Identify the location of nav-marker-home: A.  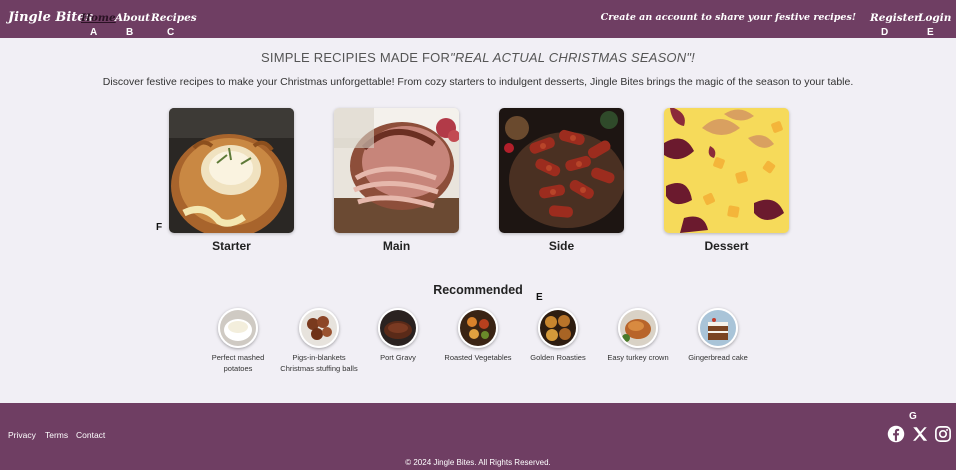
(94, 32).